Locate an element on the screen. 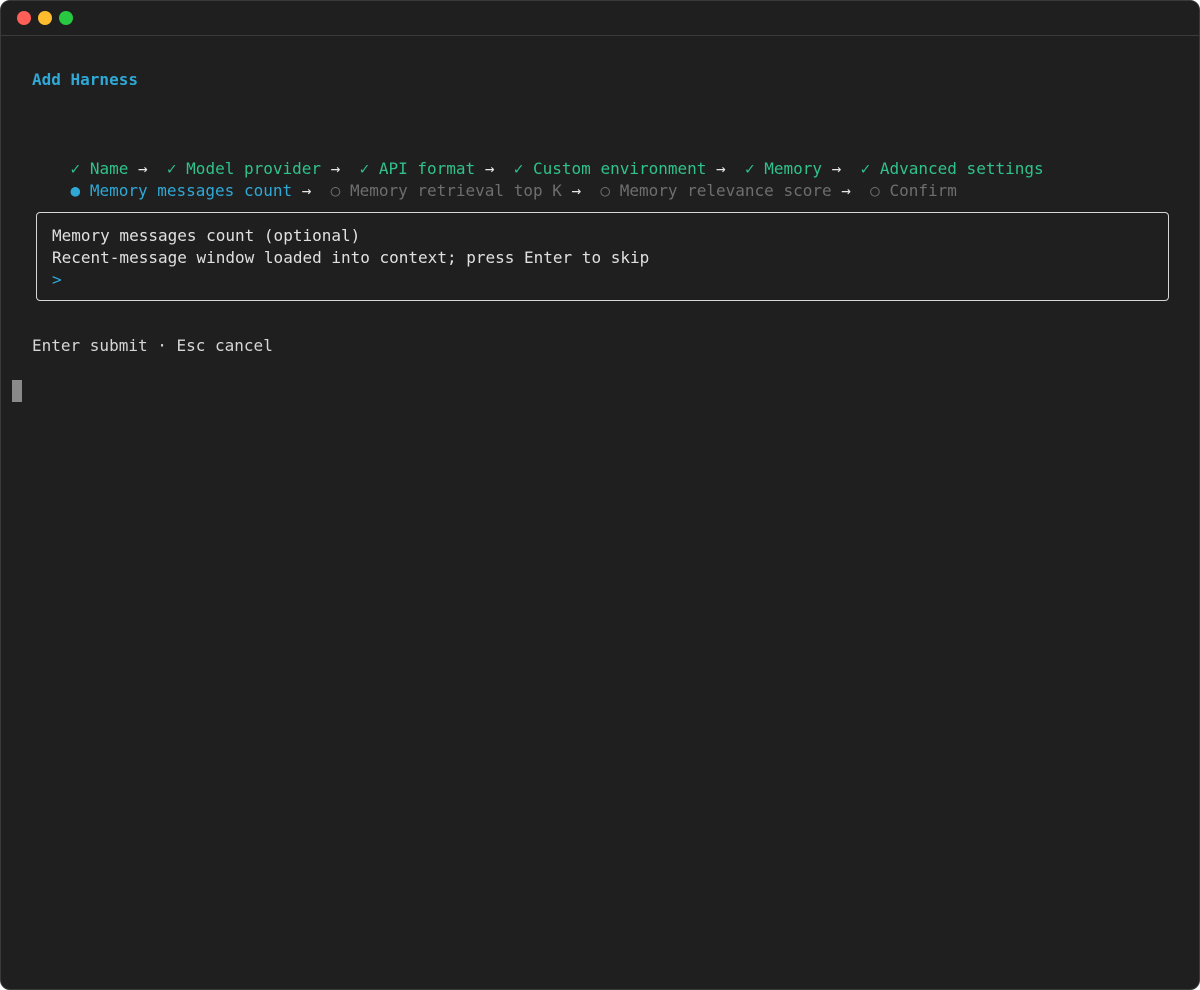 The image size is (1200, 990). wizard-title: Add Harness is located at coordinates (85, 79).